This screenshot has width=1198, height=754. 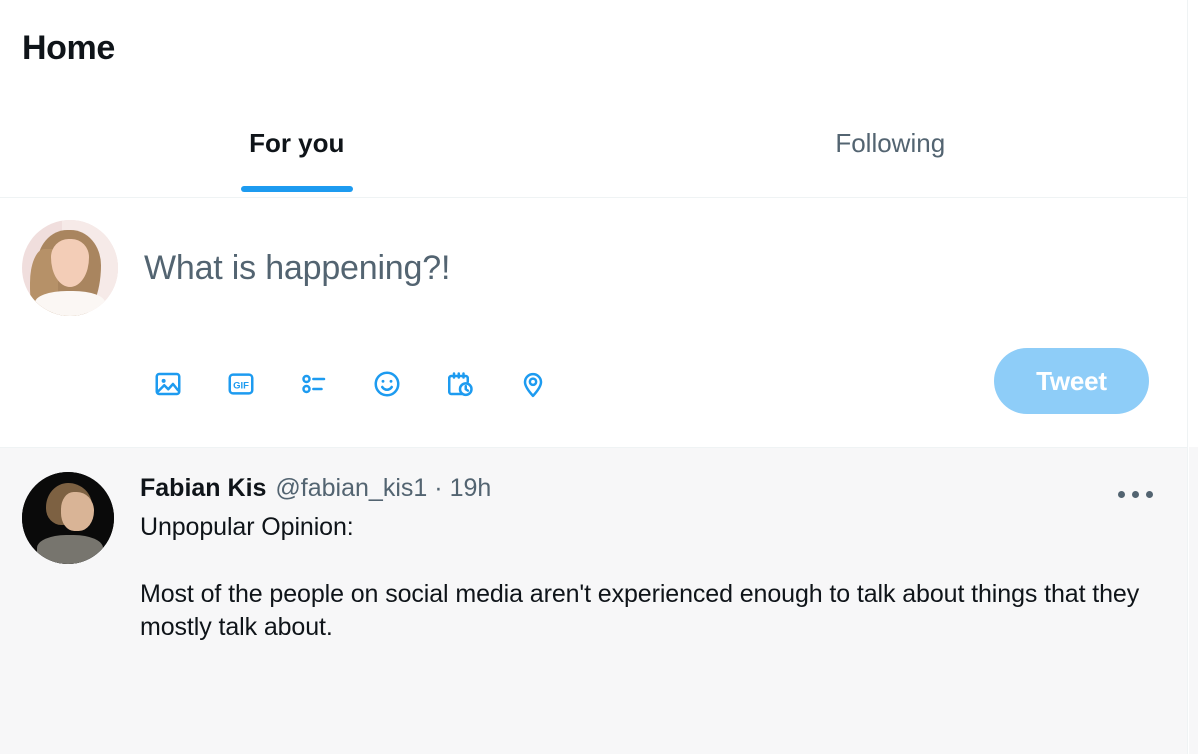 I want to click on page-title: Home, so click(x=68, y=48).